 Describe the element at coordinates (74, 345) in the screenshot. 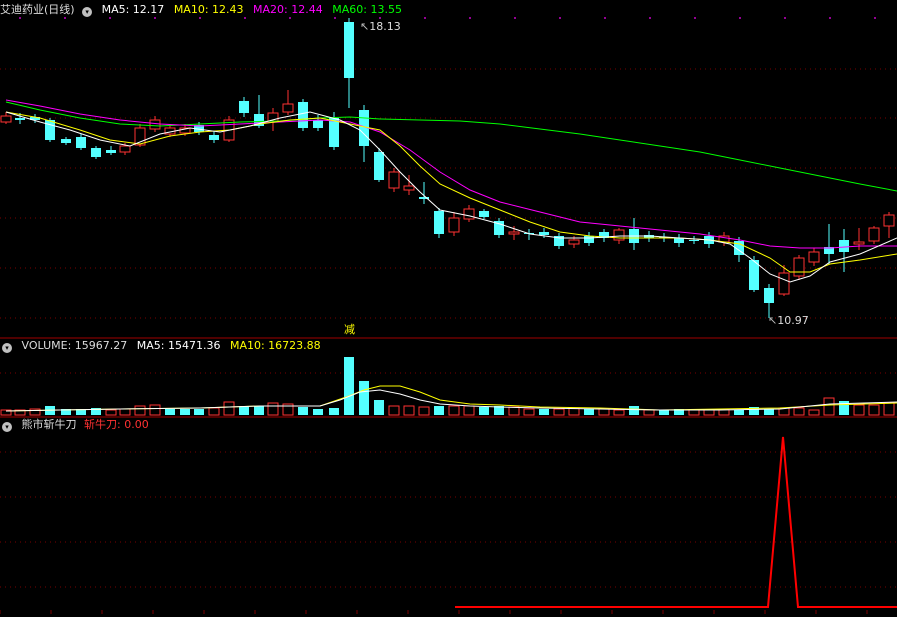

I see `volume-label: VOLUME: 15967.27` at that location.